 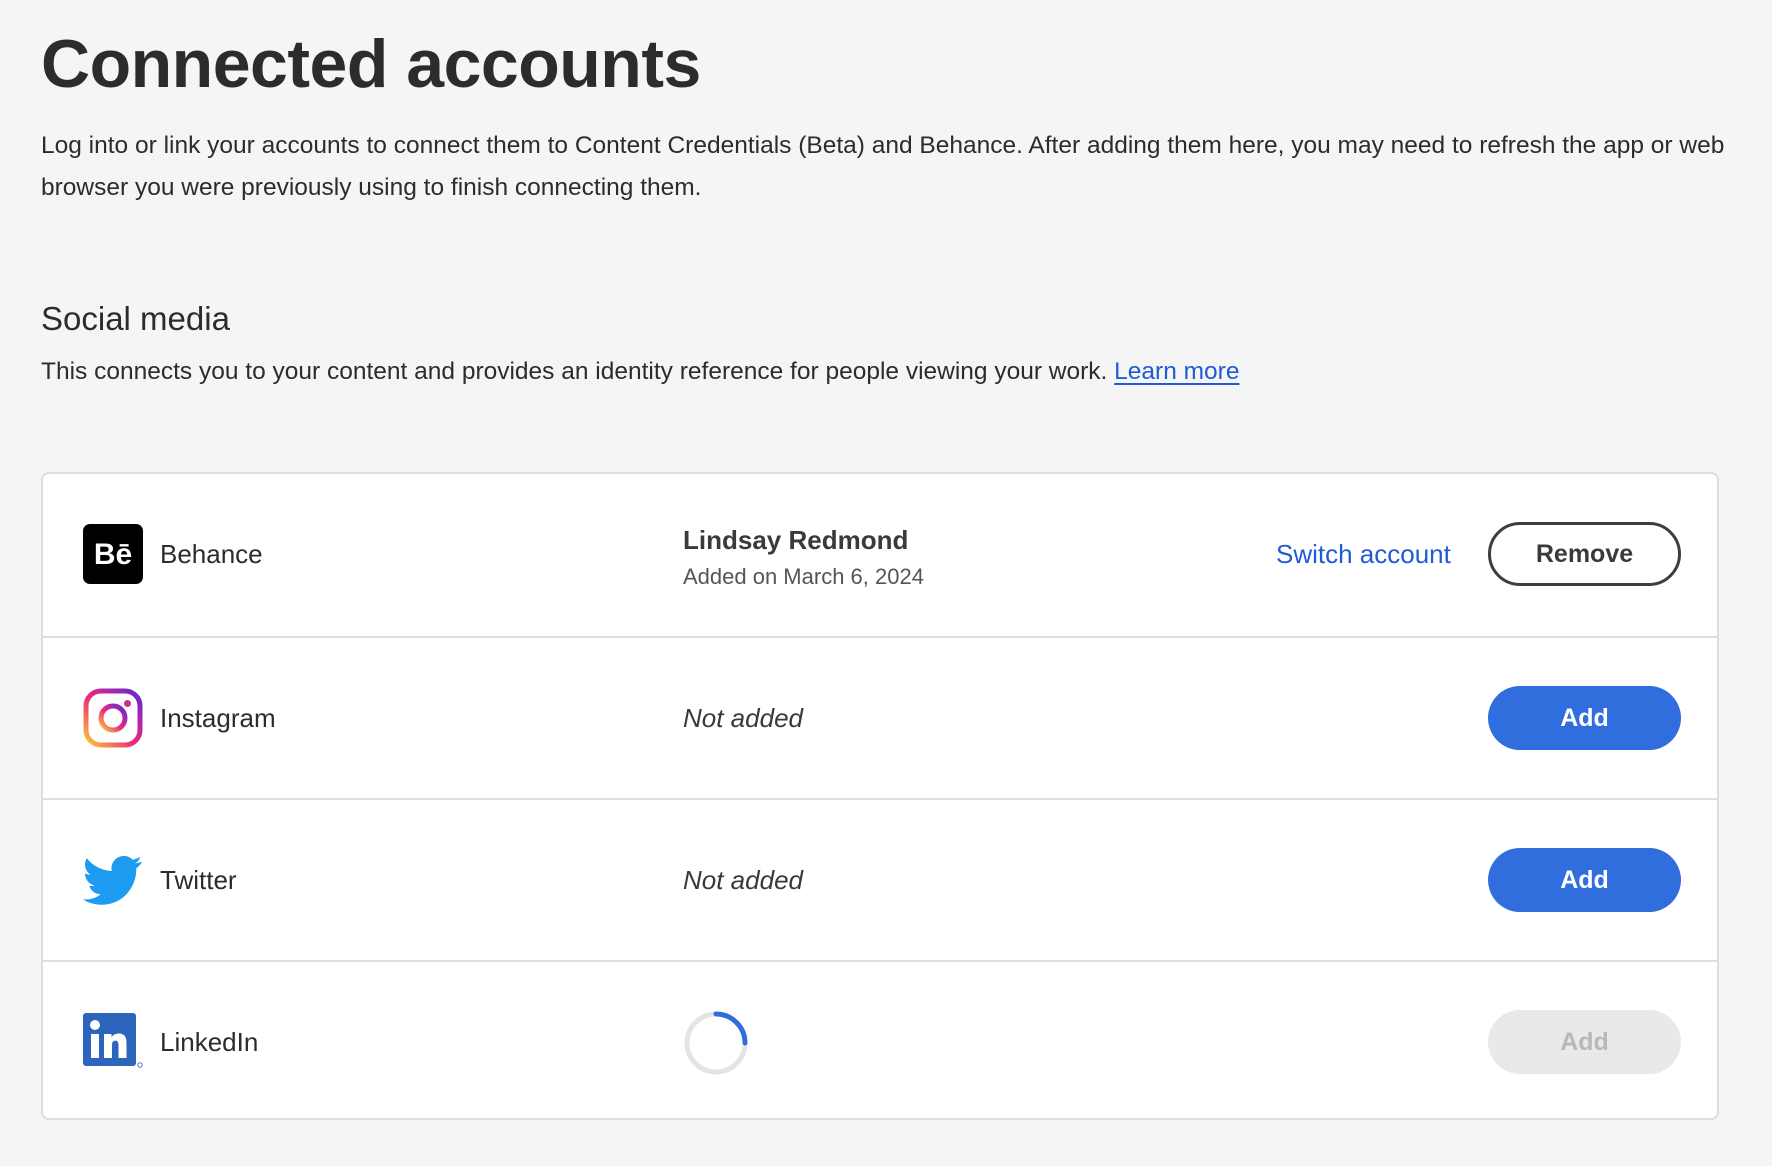 What do you see at coordinates (1584, 554) in the screenshot?
I see `remove-button: Remove` at bounding box center [1584, 554].